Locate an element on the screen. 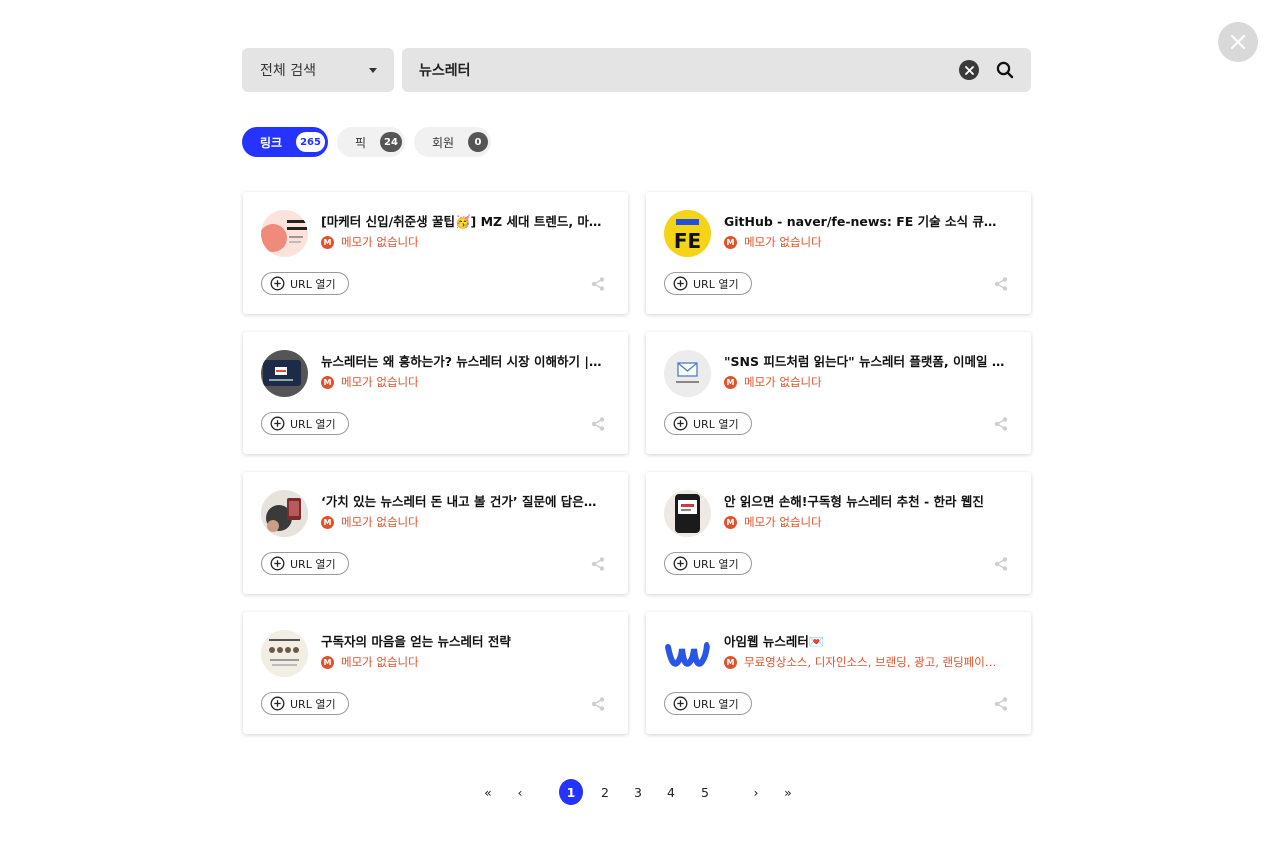 The image size is (1280, 865). search-field is located at coordinates (716, 70).